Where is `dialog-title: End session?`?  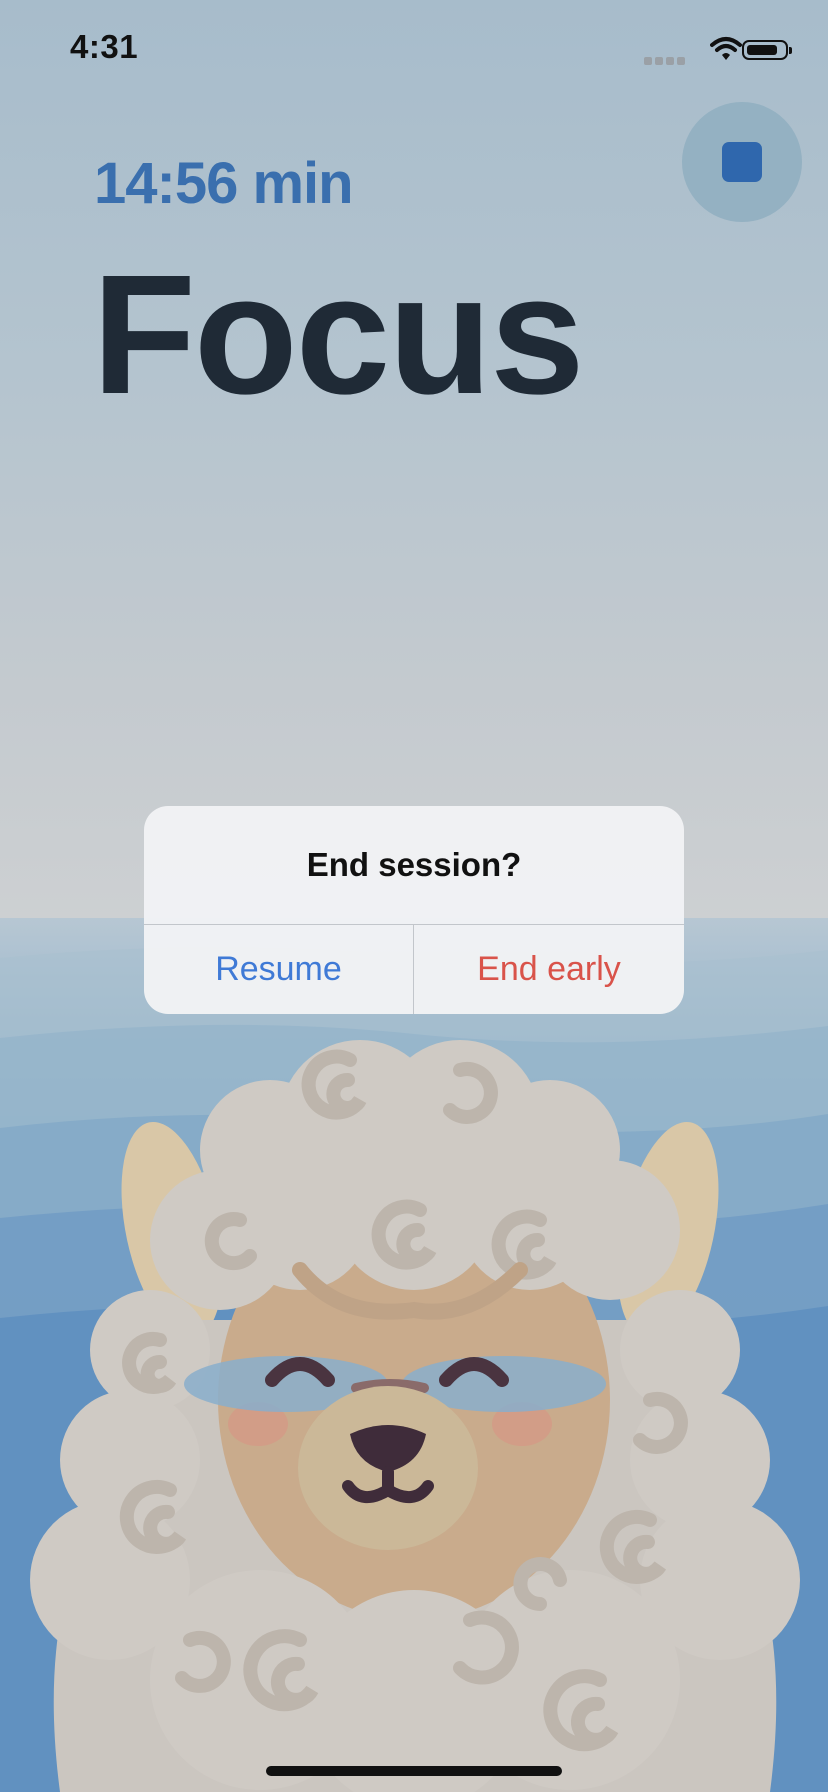 dialog-title: End session? is located at coordinates (414, 864).